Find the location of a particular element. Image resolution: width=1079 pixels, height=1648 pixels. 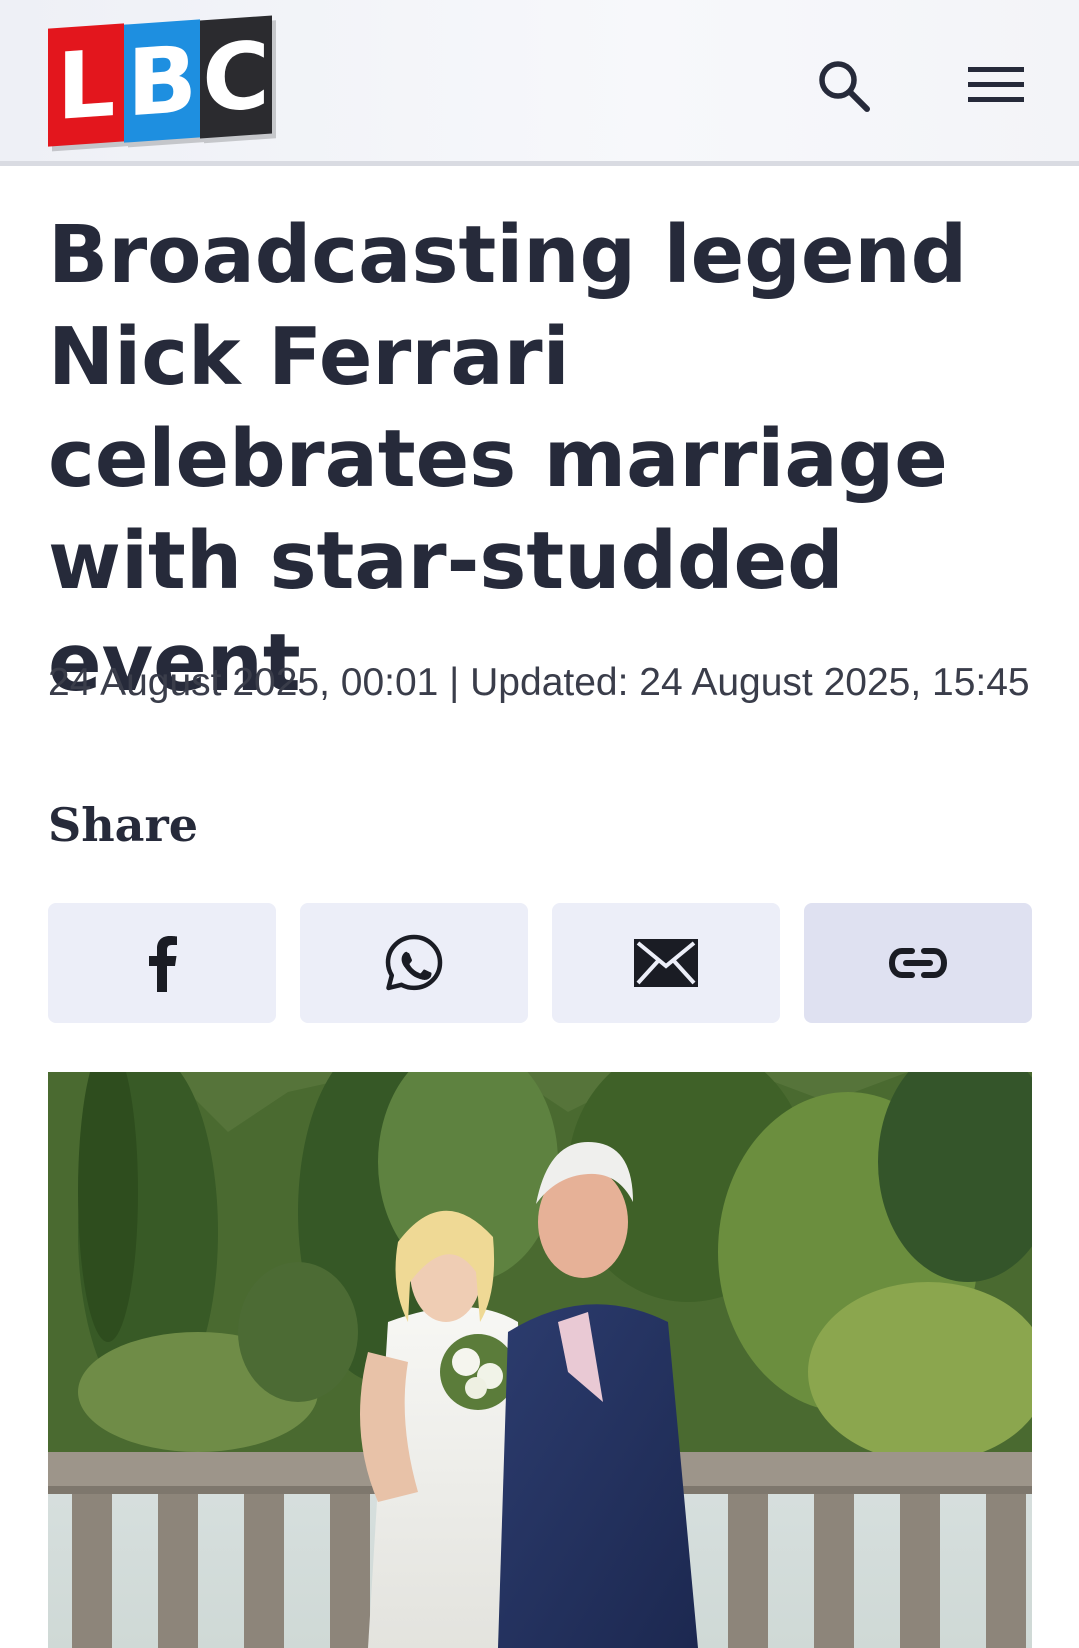

share-copy-link-button is located at coordinates (918, 963).